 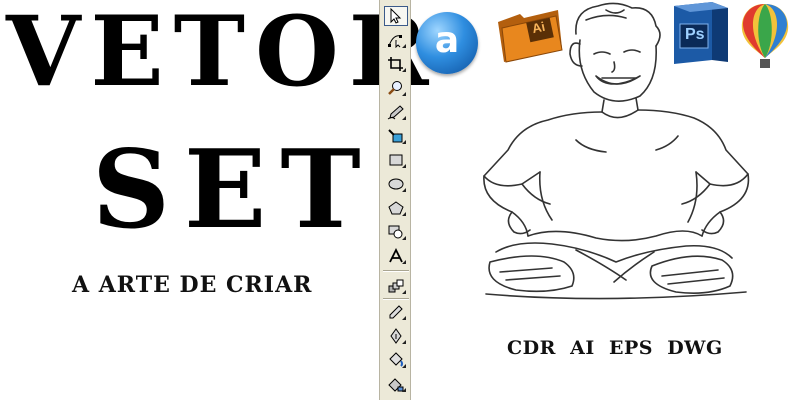 What do you see at coordinates (396, 312) in the screenshot?
I see `eyedropper-tool` at bounding box center [396, 312].